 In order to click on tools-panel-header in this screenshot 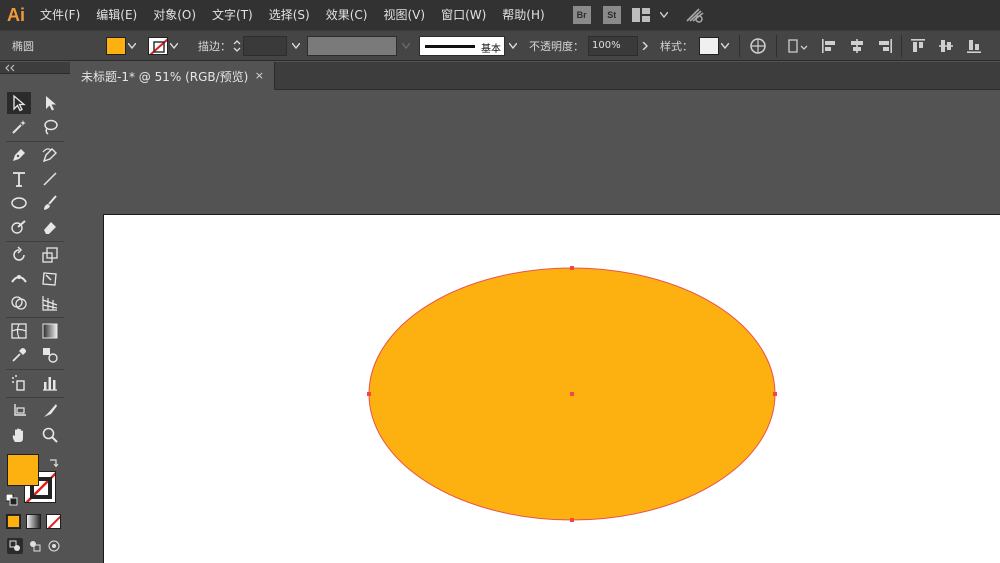, I will do `click(35, 68)`.